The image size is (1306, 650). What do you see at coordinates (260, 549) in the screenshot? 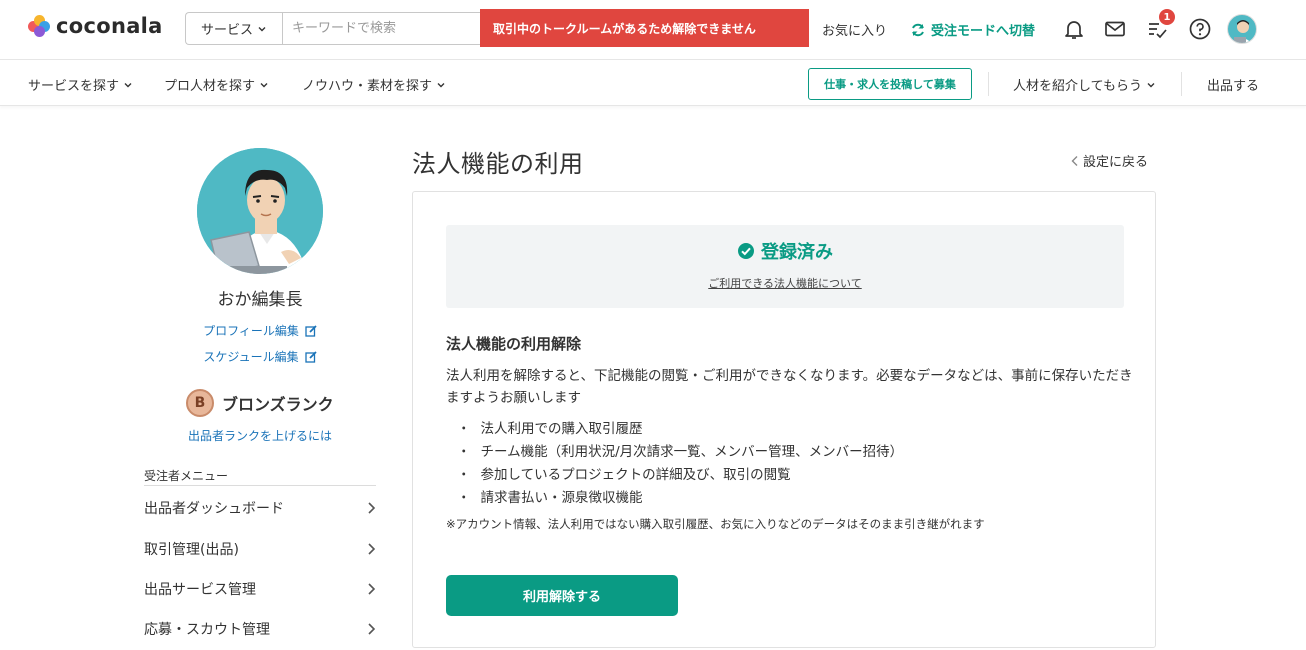
I see `menu-item-transactions: 取引管理(出品)` at bounding box center [260, 549].